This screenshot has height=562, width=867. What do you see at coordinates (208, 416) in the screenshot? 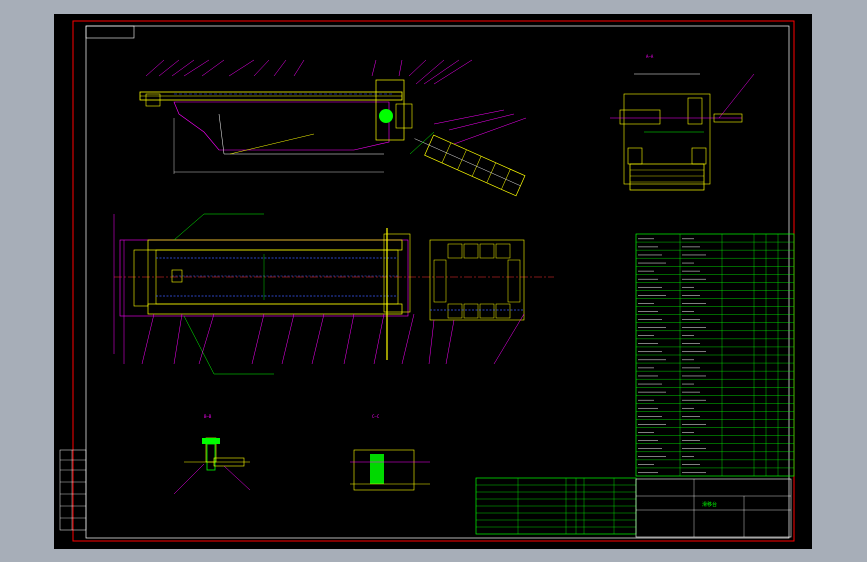
I see `svg-text: B—B` at bounding box center [208, 416].